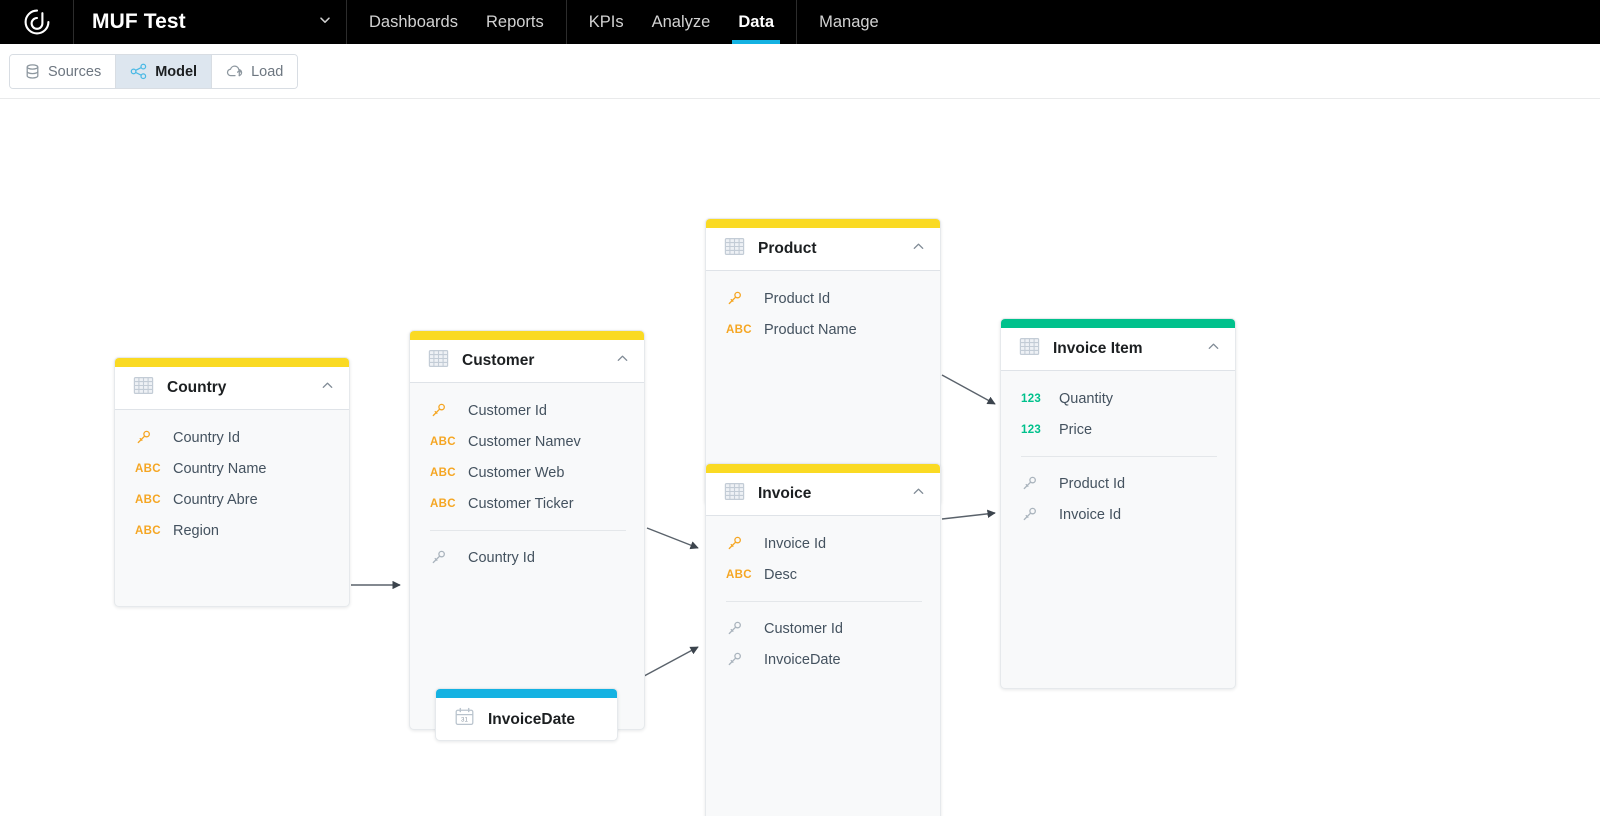 This screenshot has width=1600, height=816. What do you see at coordinates (210, 22) in the screenshot?
I see `project-selector: MUF Test` at bounding box center [210, 22].